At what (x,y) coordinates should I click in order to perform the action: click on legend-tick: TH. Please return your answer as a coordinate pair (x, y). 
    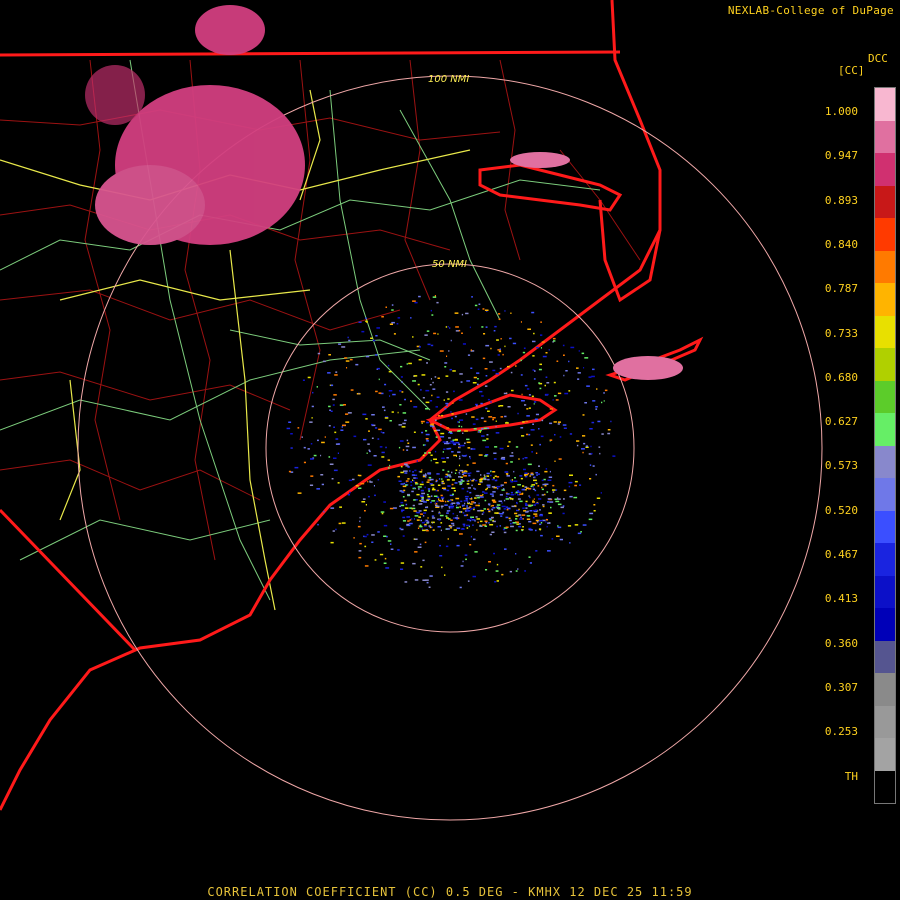
    Looking at the image, I should click on (851, 776).